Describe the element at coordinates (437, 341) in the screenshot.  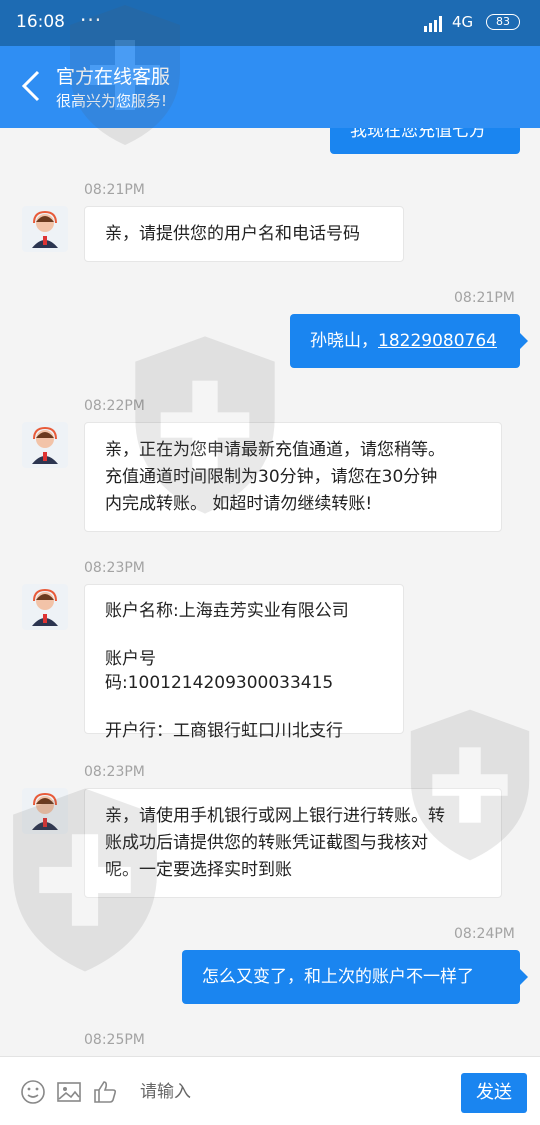
I see `phone-link: 18229080764` at that location.